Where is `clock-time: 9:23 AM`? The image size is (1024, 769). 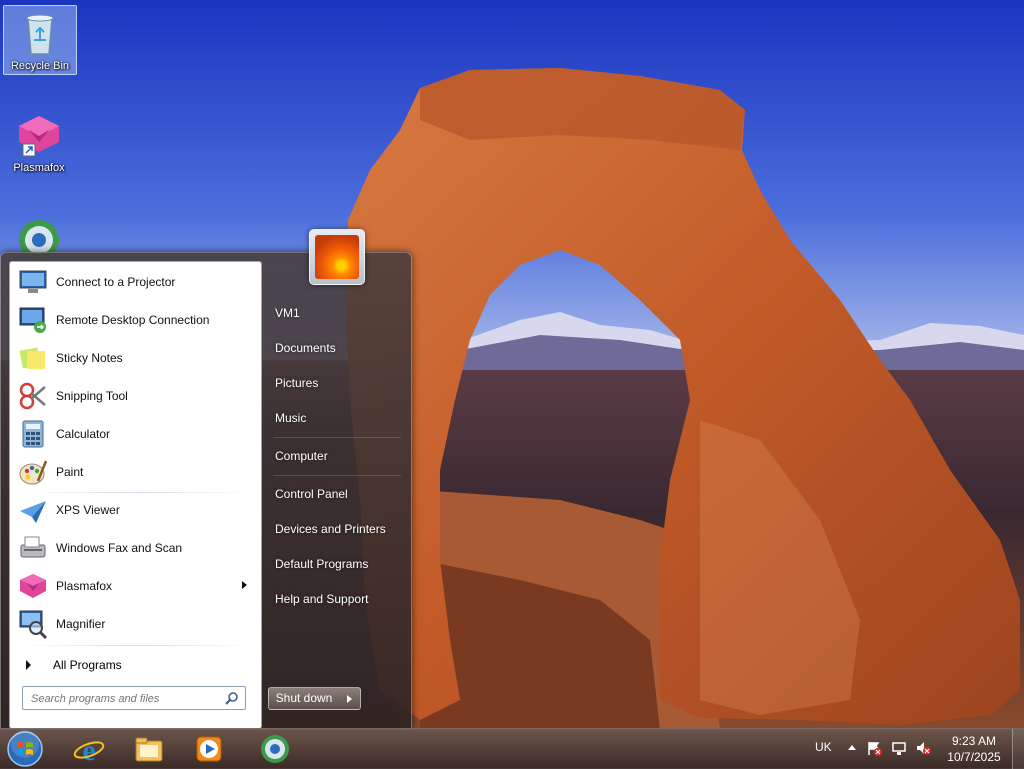
clock-time: 9:23 AM is located at coordinates (974, 741).